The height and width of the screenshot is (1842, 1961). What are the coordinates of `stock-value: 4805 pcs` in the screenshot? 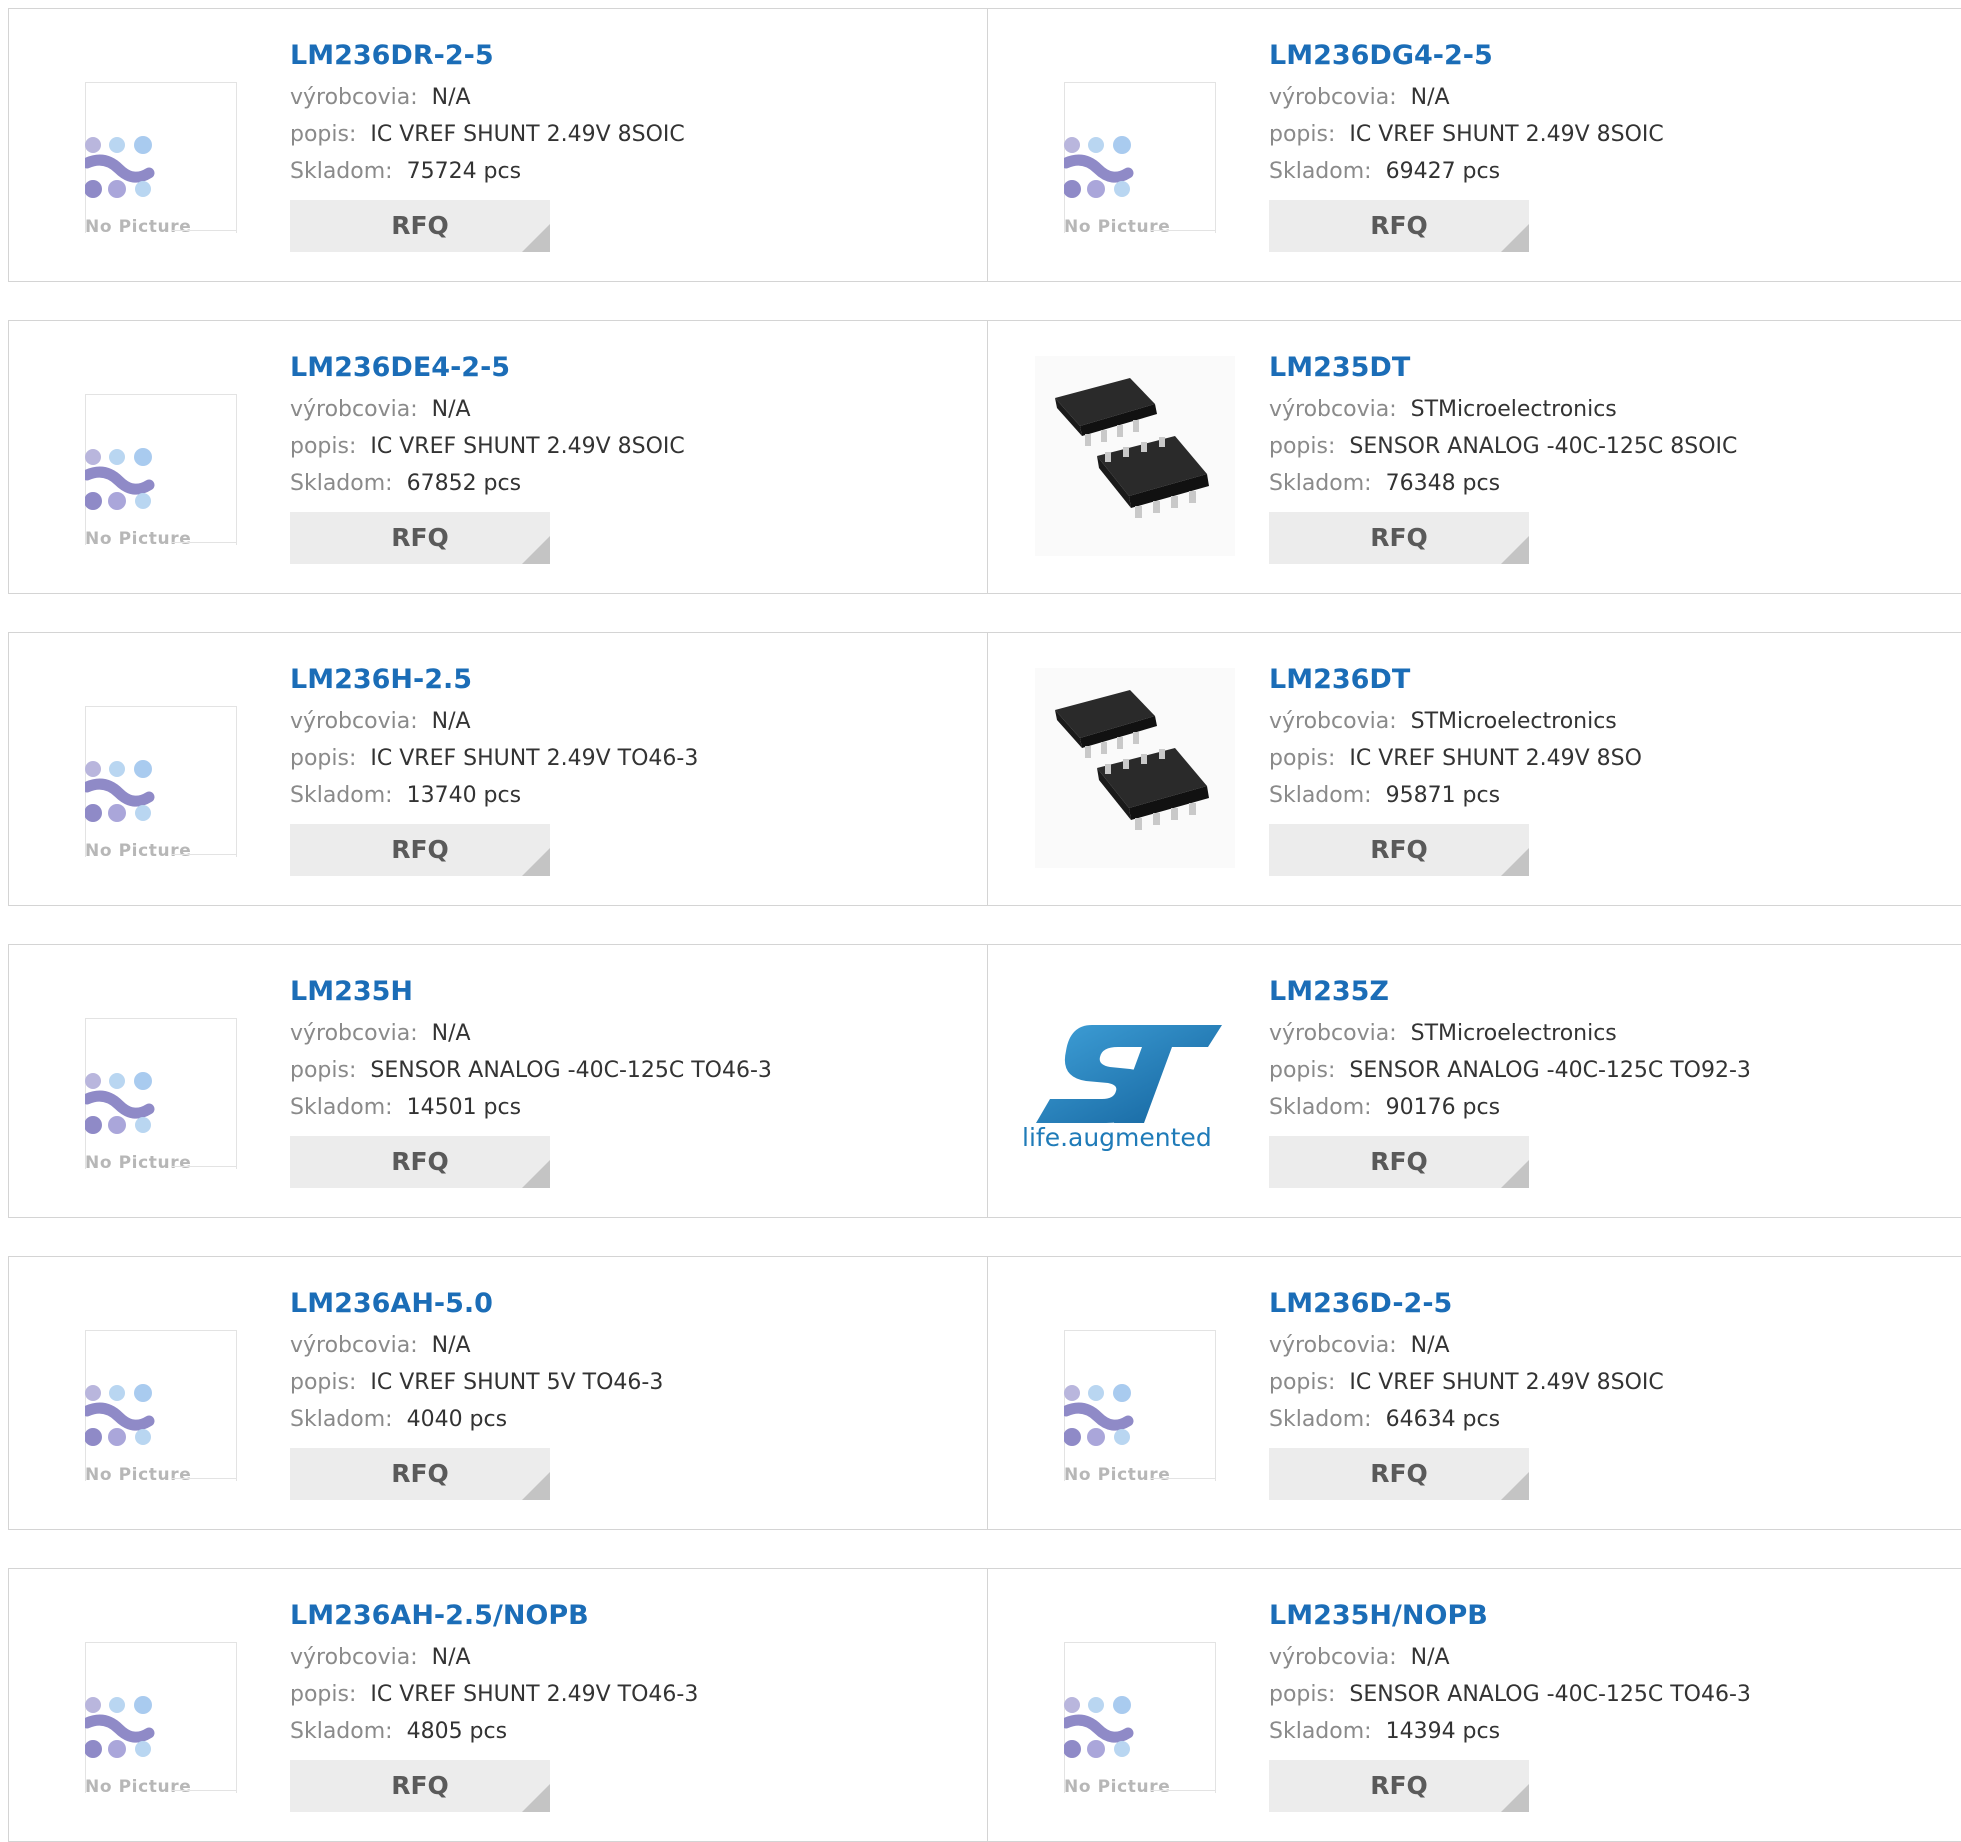 It's located at (457, 1731).